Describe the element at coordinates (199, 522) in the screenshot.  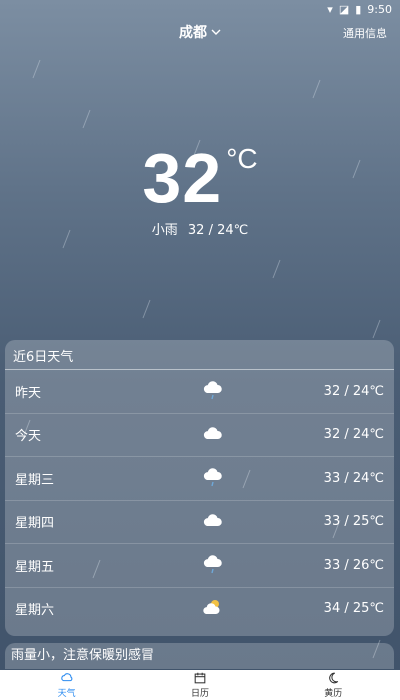
I see `forecast-row: 星期四 33 / 25℃` at that location.